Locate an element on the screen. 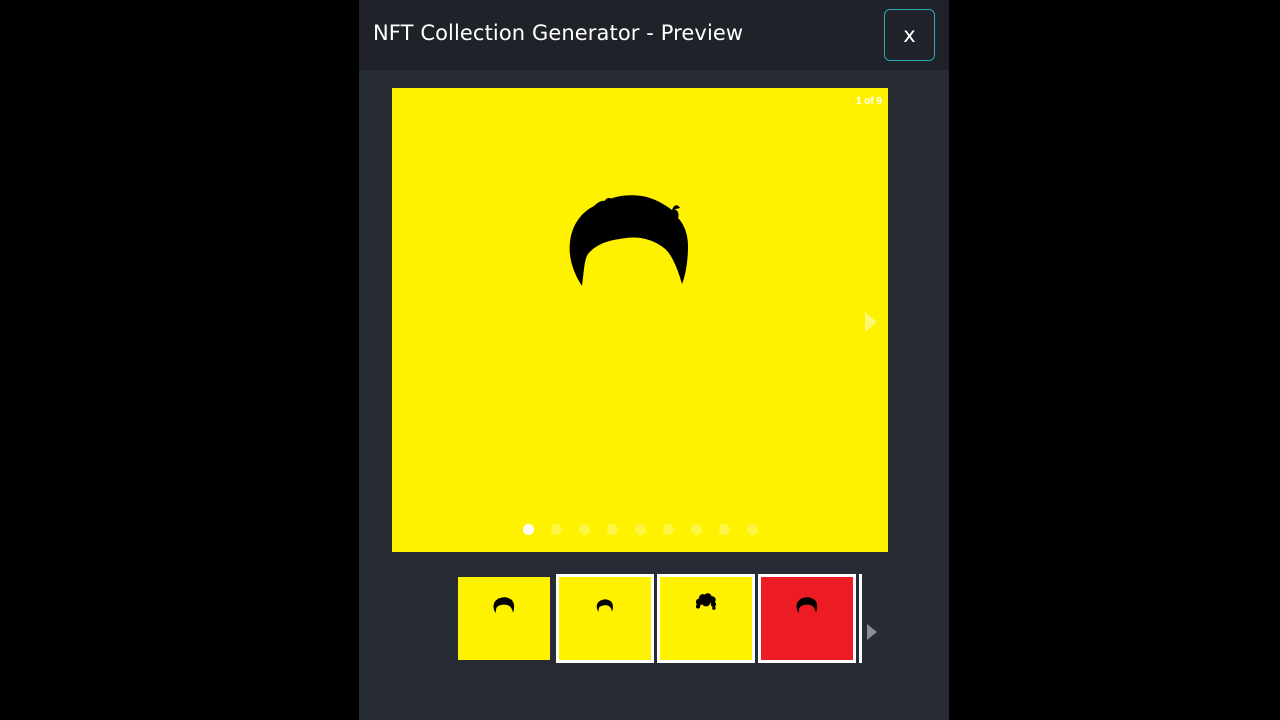  chevron-right-icon is located at coordinates (871, 322).